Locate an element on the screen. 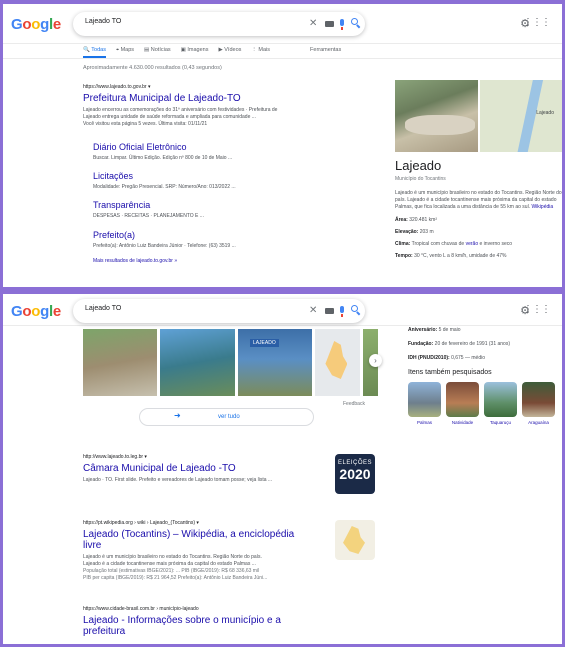 The height and width of the screenshot is (647, 565). sitelink-title: Diário Oficial Eletrônico is located at coordinates (188, 147).